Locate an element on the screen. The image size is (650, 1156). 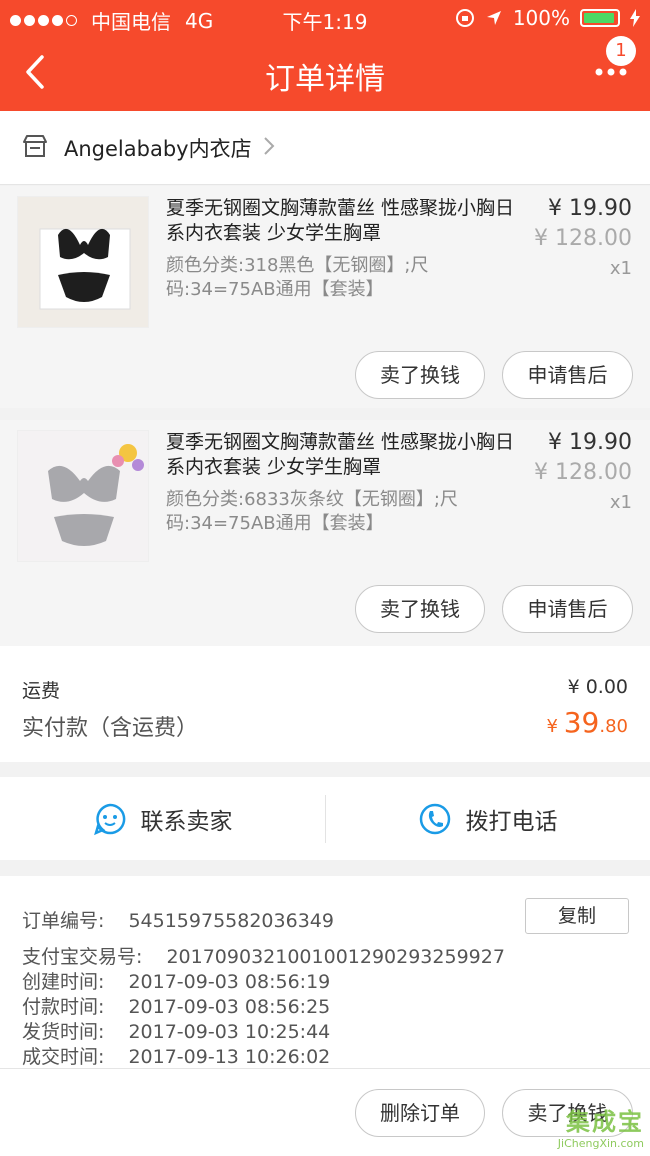
shipping-label: 运费 is located at coordinates (41, 691).